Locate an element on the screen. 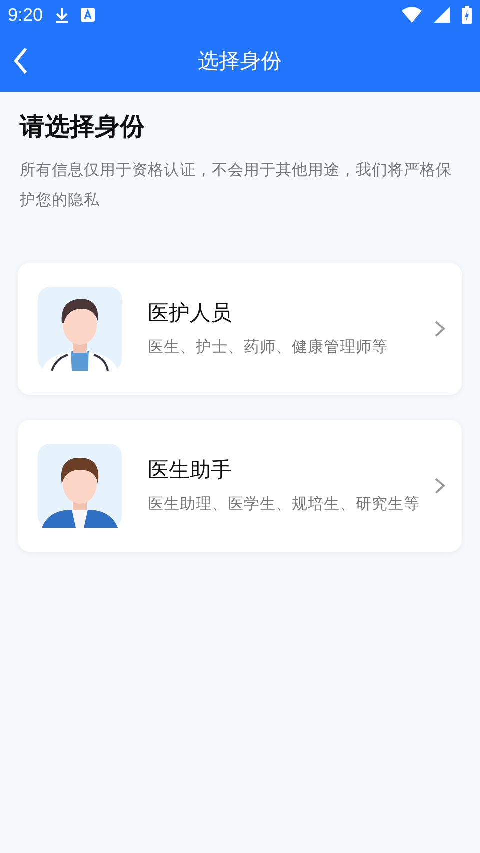 The image size is (480, 853). role-card: 医护人员 医生、护士、药师、健康管理师等 is located at coordinates (240, 329).